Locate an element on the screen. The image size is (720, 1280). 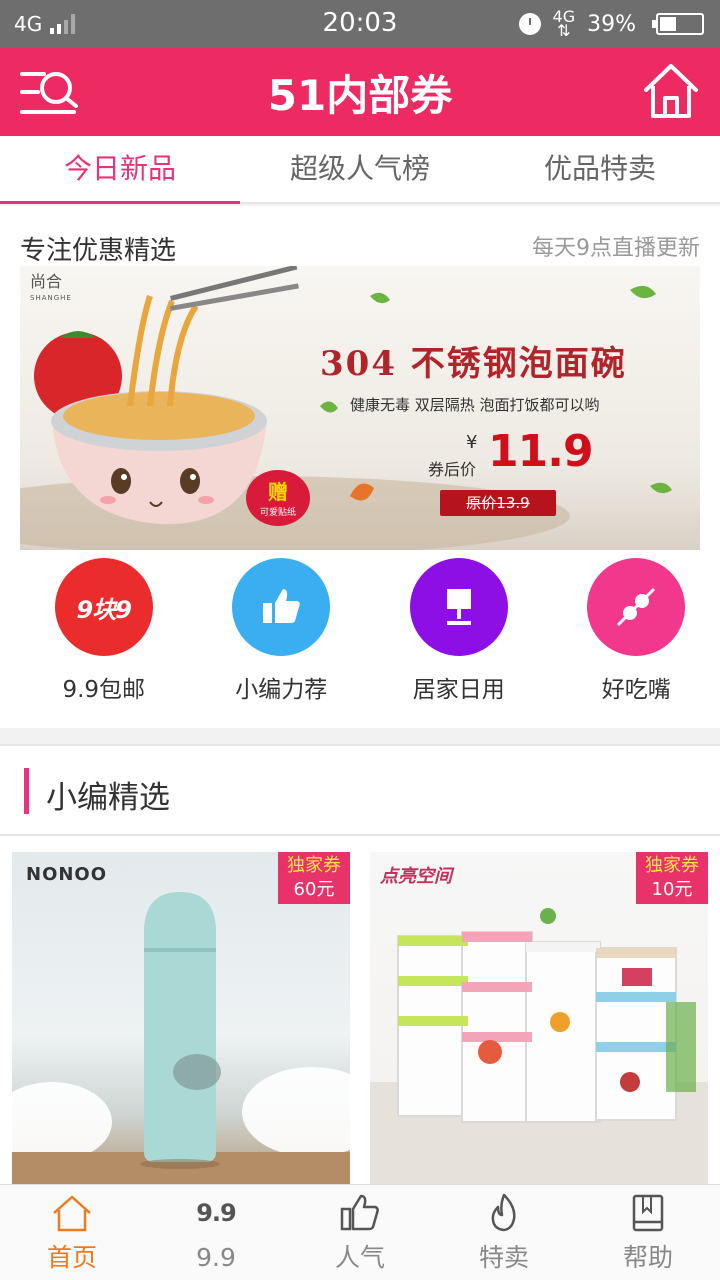
product-brand: 点亮空间 is located at coordinates (416, 876).